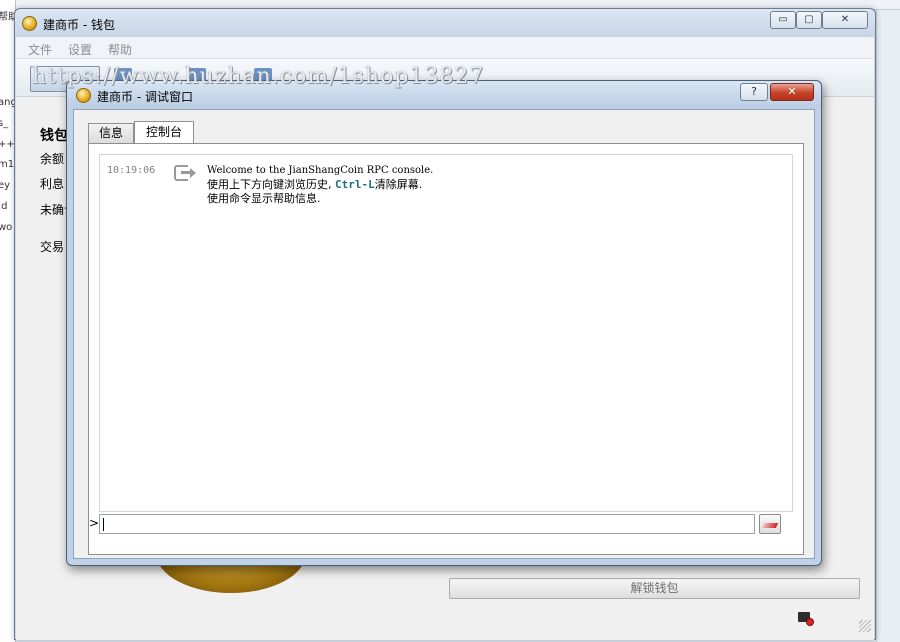 The image size is (900, 642). Describe the element at coordinates (145, 97) in the screenshot. I see `debug-window-title: 建商币 - 调试窗口` at that location.